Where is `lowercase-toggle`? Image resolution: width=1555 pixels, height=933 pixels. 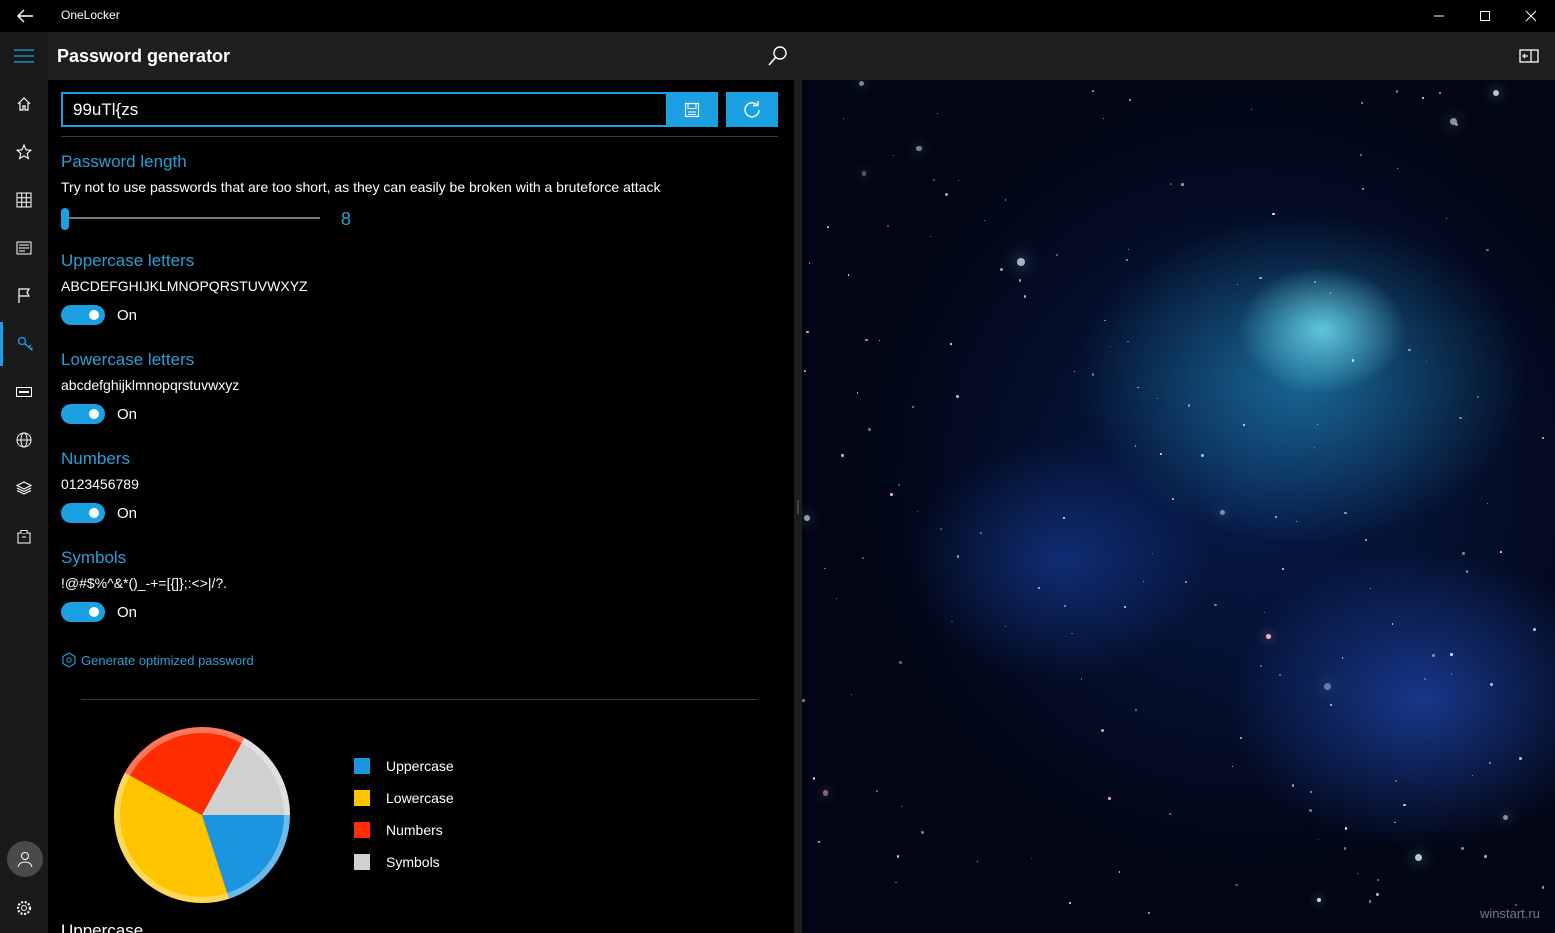
lowercase-toggle is located at coordinates (83, 414).